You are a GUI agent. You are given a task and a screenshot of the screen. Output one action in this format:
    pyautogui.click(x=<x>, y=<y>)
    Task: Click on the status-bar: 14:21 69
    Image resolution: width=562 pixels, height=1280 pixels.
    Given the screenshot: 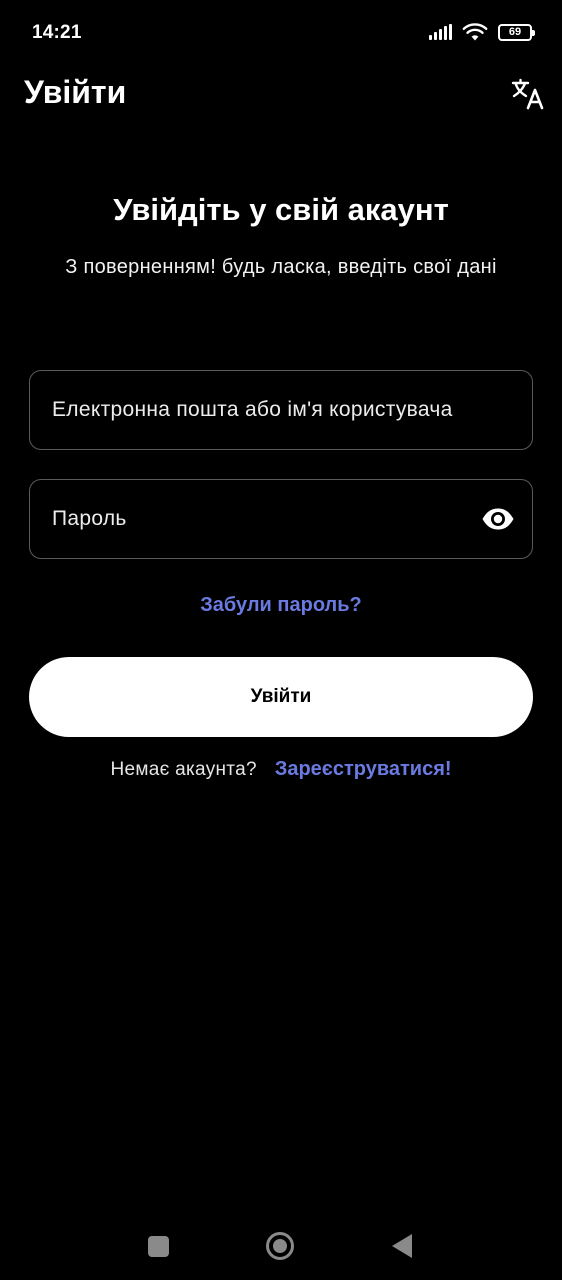 What is the action you would take?
    pyautogui.click(x=281, y=33)
    